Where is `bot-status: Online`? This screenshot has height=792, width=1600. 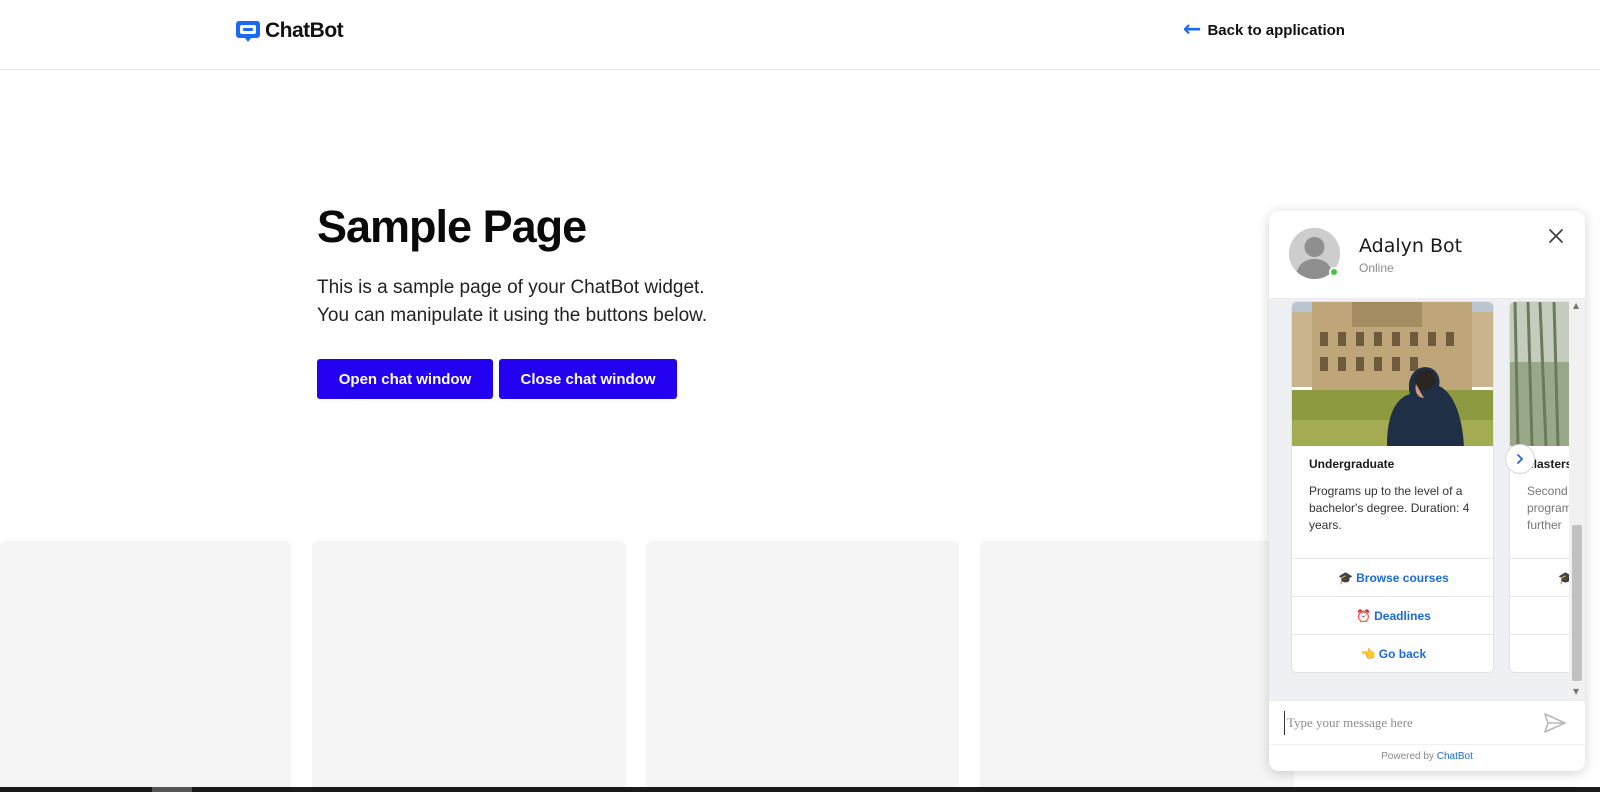 bot-status: Online is located at coordinates (1376, 268).